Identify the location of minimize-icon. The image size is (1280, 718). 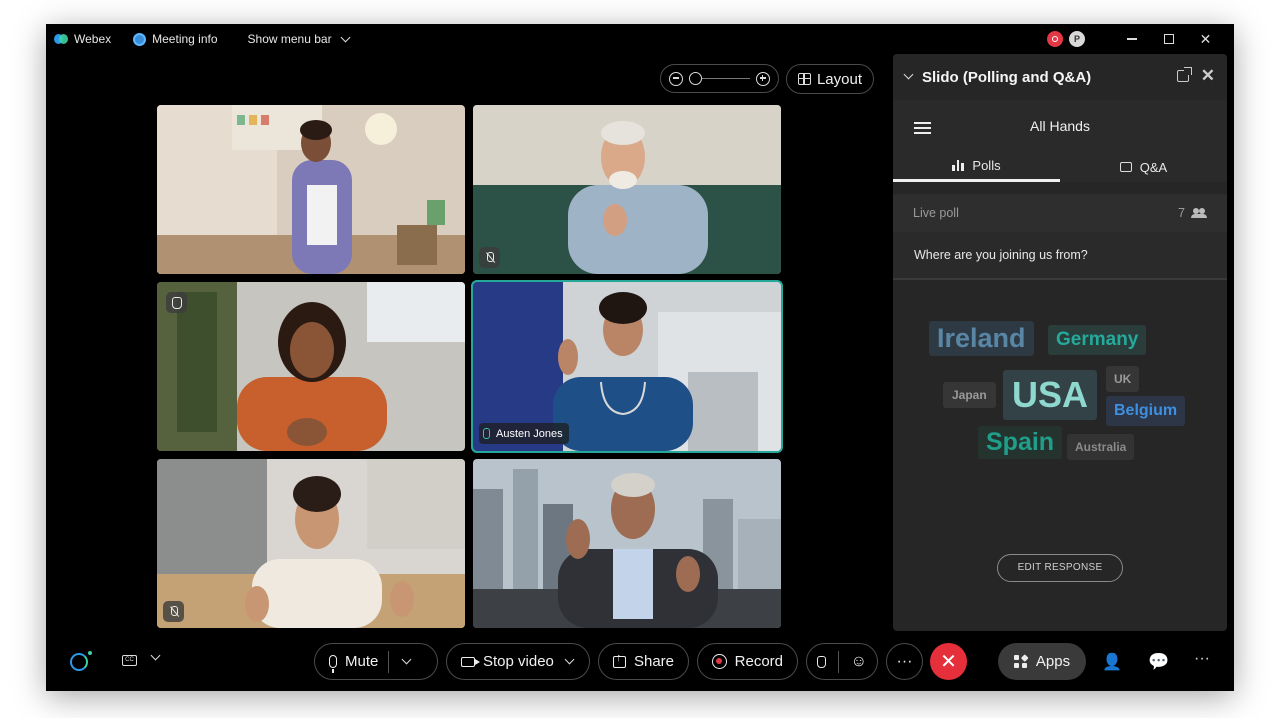
(1131, 39).